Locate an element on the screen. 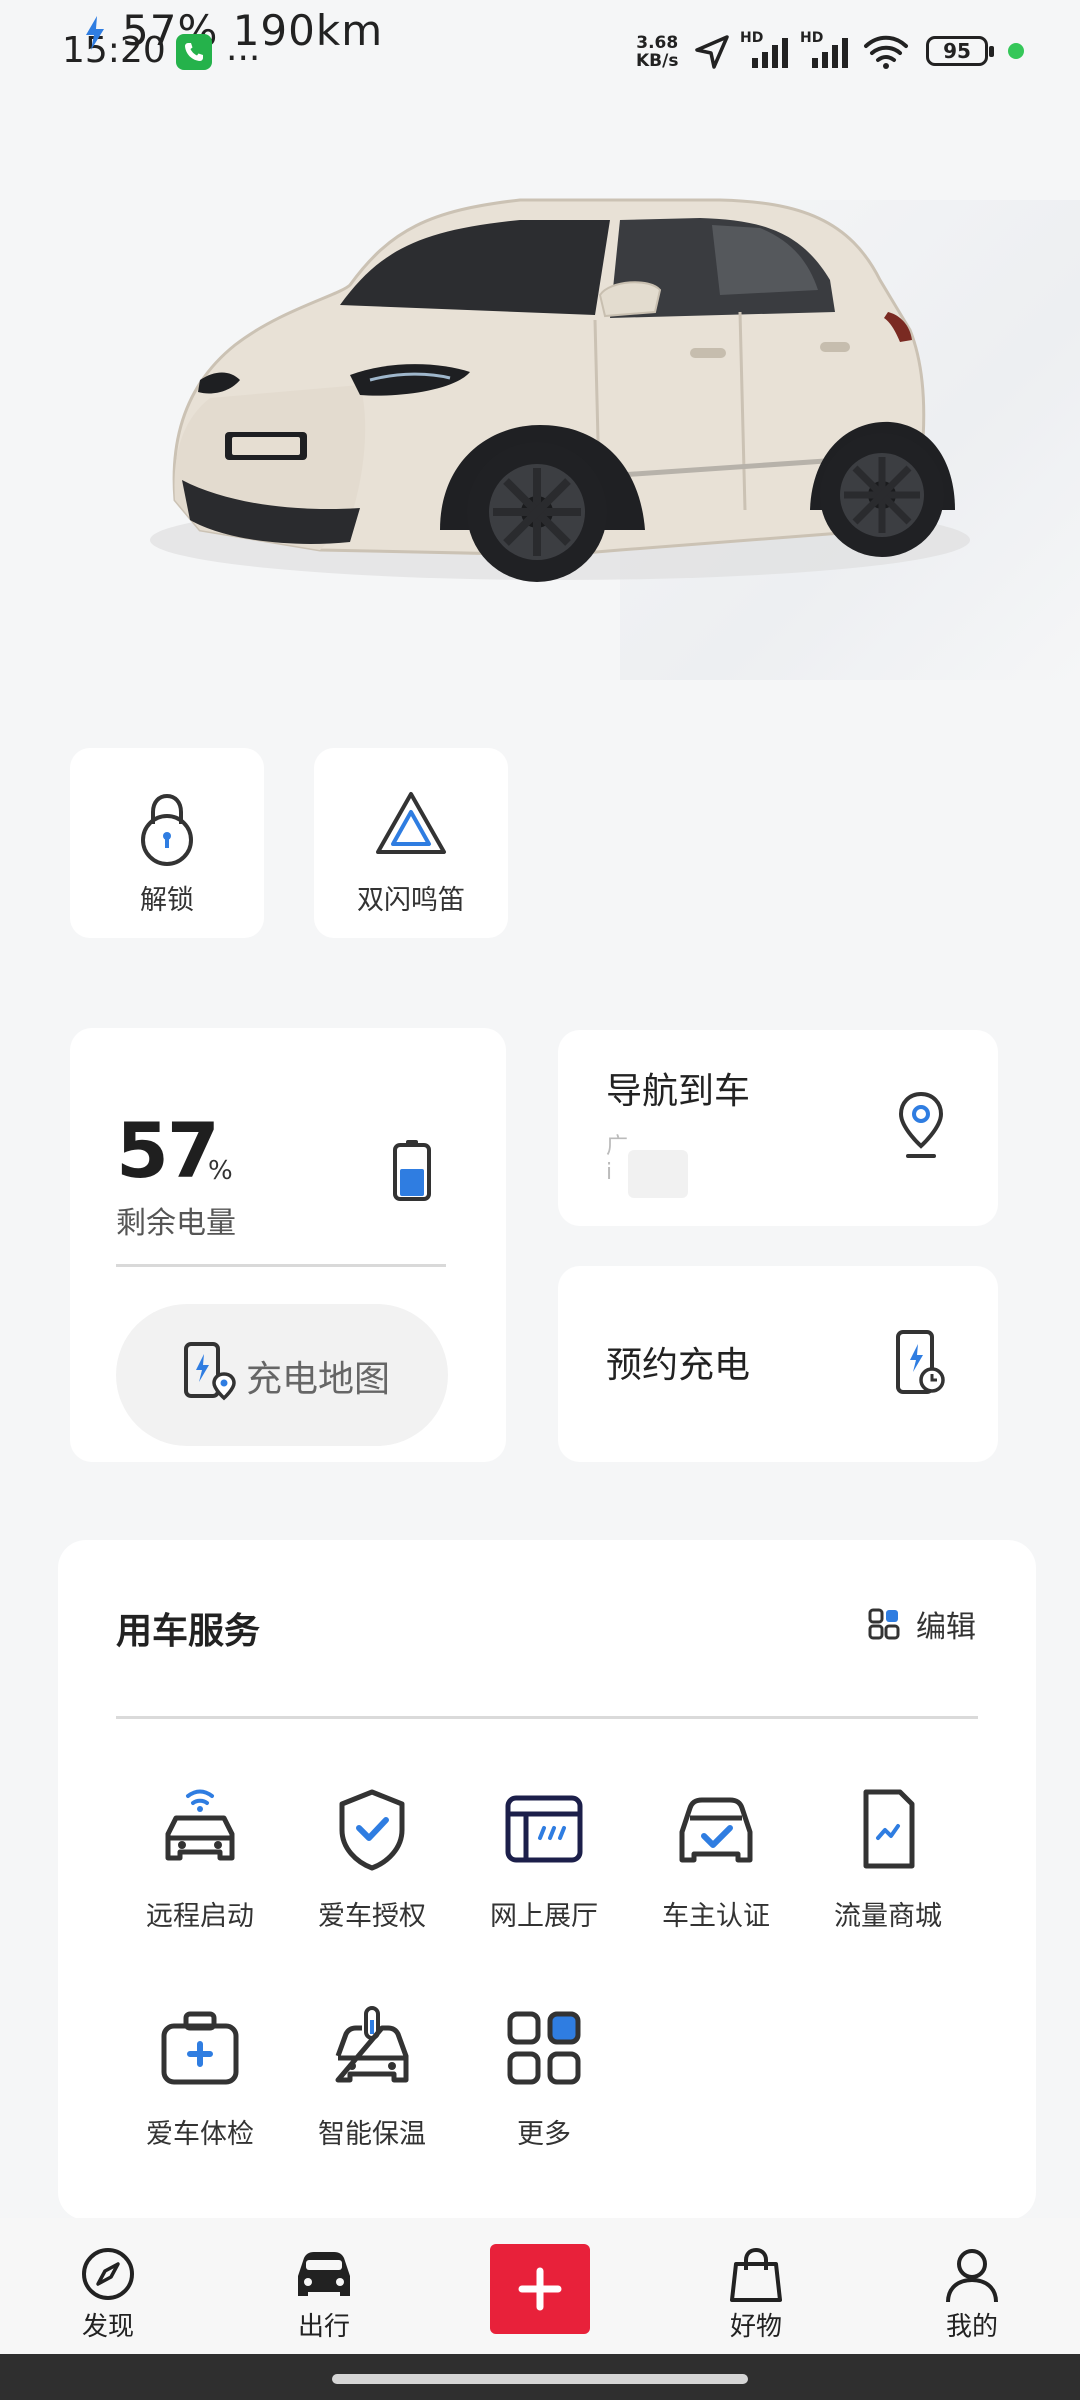 This screenshot has height=2400, width=1080. location-arrow-icon is located at coordinates (712, 52).